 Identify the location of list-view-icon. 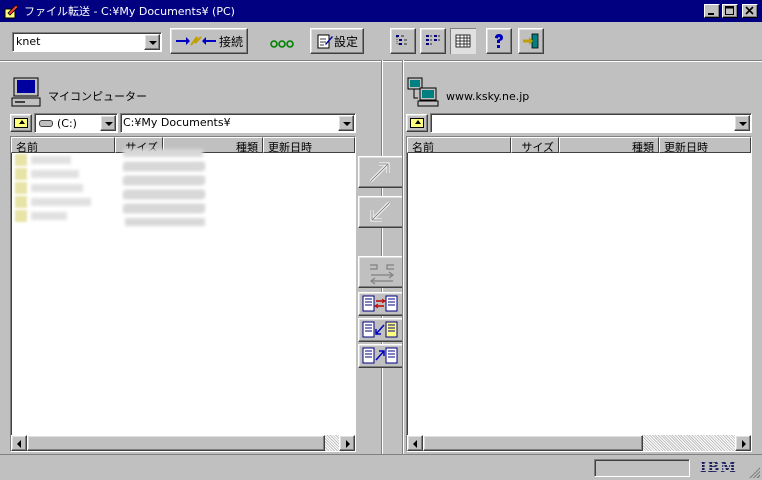
(433, 40).